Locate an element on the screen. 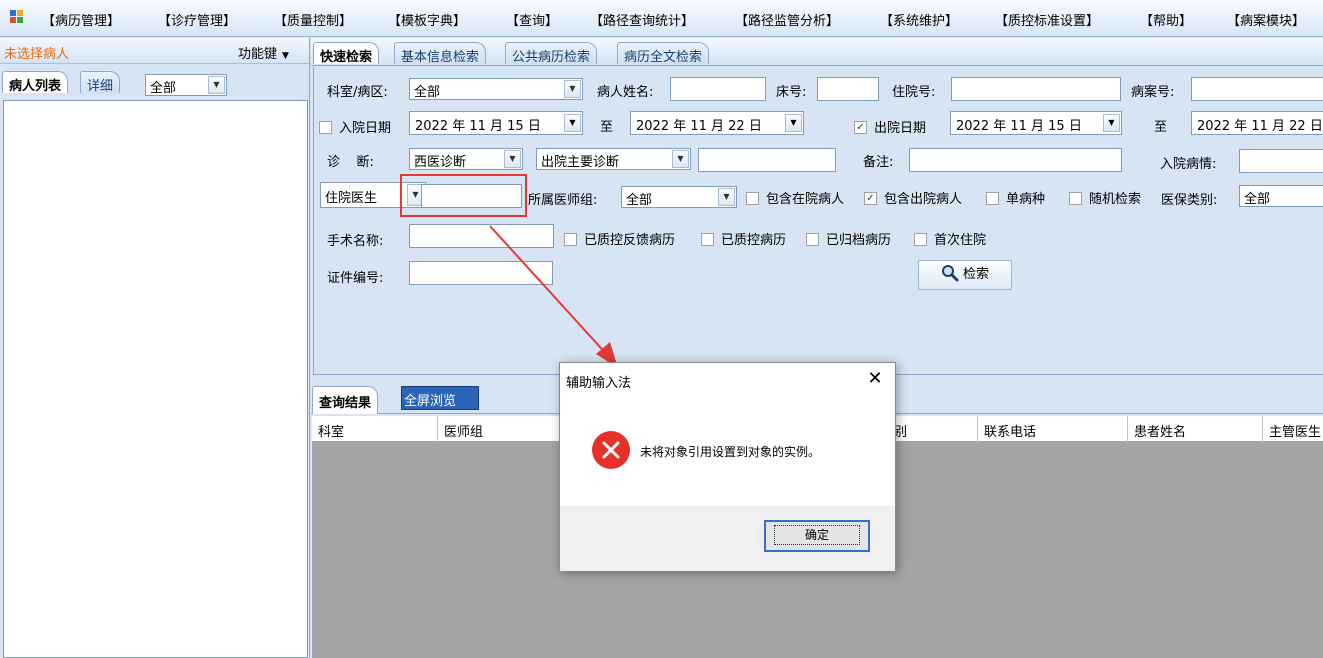 The height and width of the screenshot is (658, 1323). doctor-type-value: 住院医生 is located at coordinates (351, 198).